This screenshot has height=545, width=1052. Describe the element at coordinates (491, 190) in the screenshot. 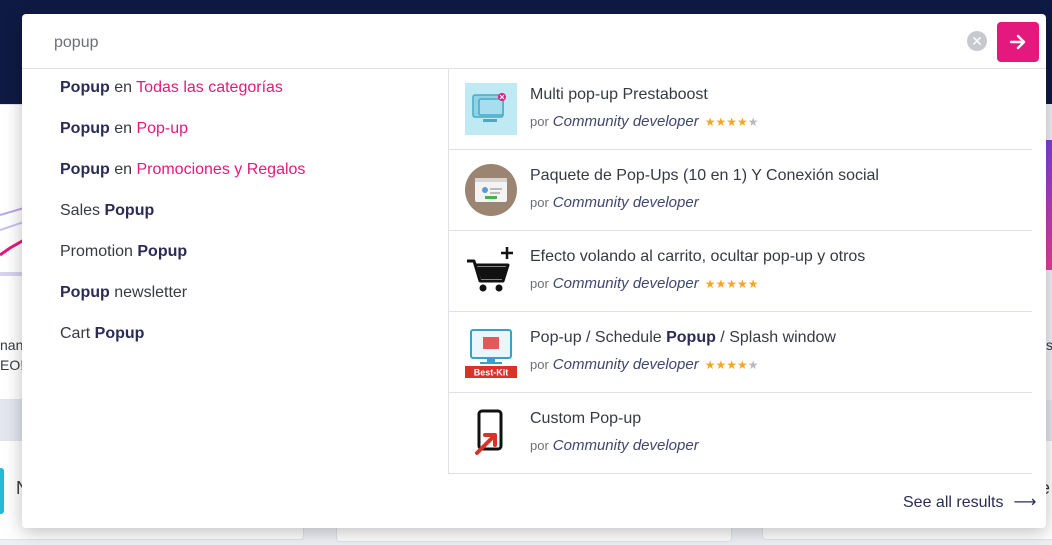

I see `browser-profile-icon` at that location.